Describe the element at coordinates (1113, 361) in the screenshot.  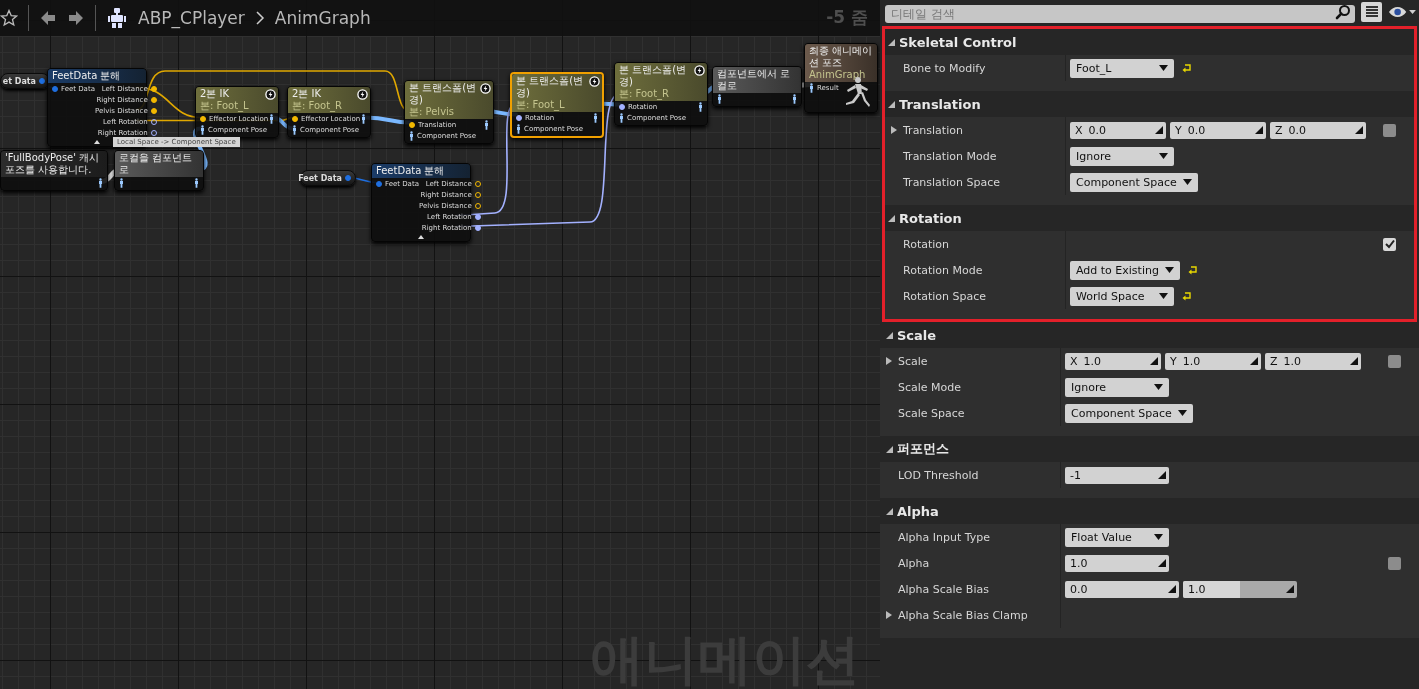
I see `number-field: X 1.0` at that location.